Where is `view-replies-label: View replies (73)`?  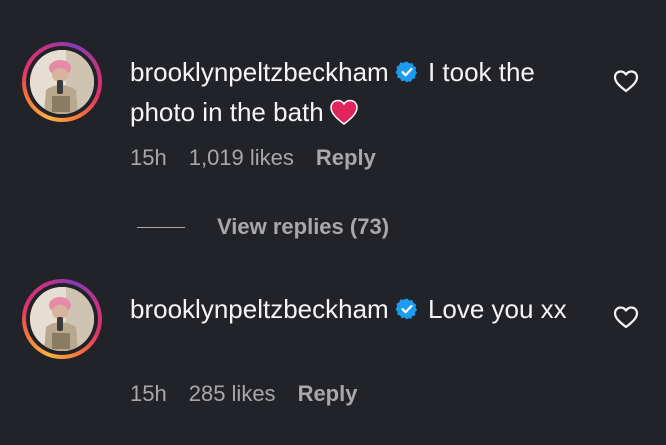
view-replies-label: View replies (73) is located at coordinates (303, 226).